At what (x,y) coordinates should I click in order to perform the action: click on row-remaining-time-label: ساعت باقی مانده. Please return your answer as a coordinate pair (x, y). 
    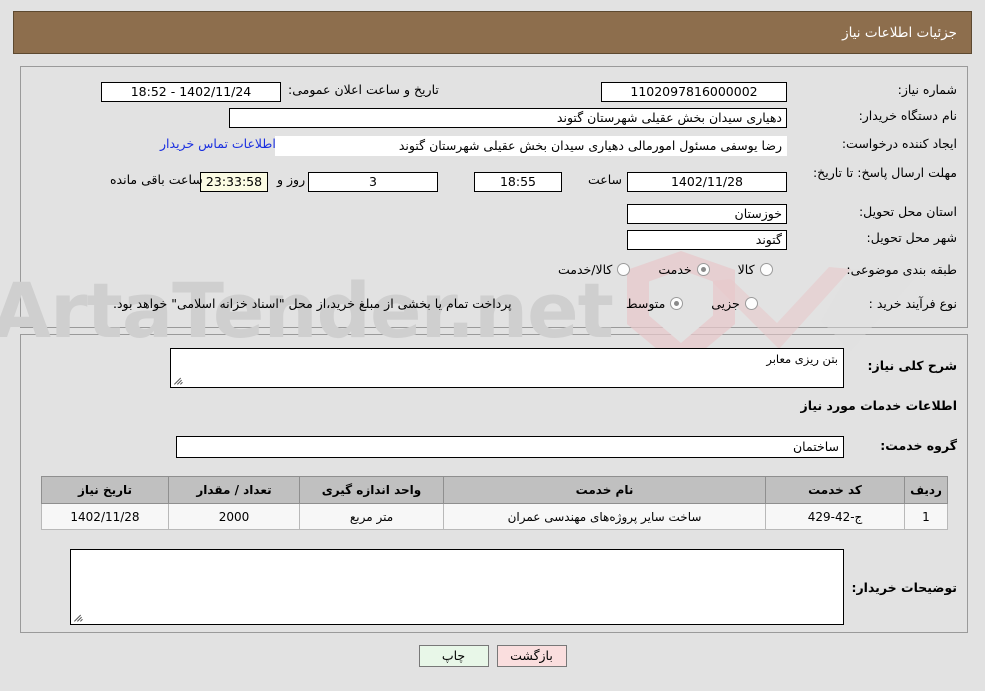
    Looking at the image, I should click on (156, 179).